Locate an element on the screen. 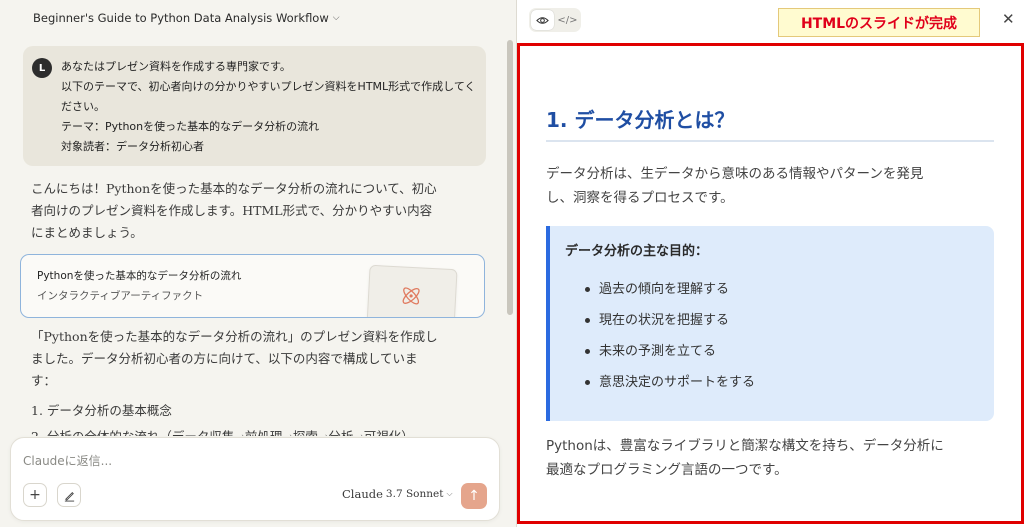 The image size is (1024, 527). model-name: Claude is located at coordinates (362, 494).